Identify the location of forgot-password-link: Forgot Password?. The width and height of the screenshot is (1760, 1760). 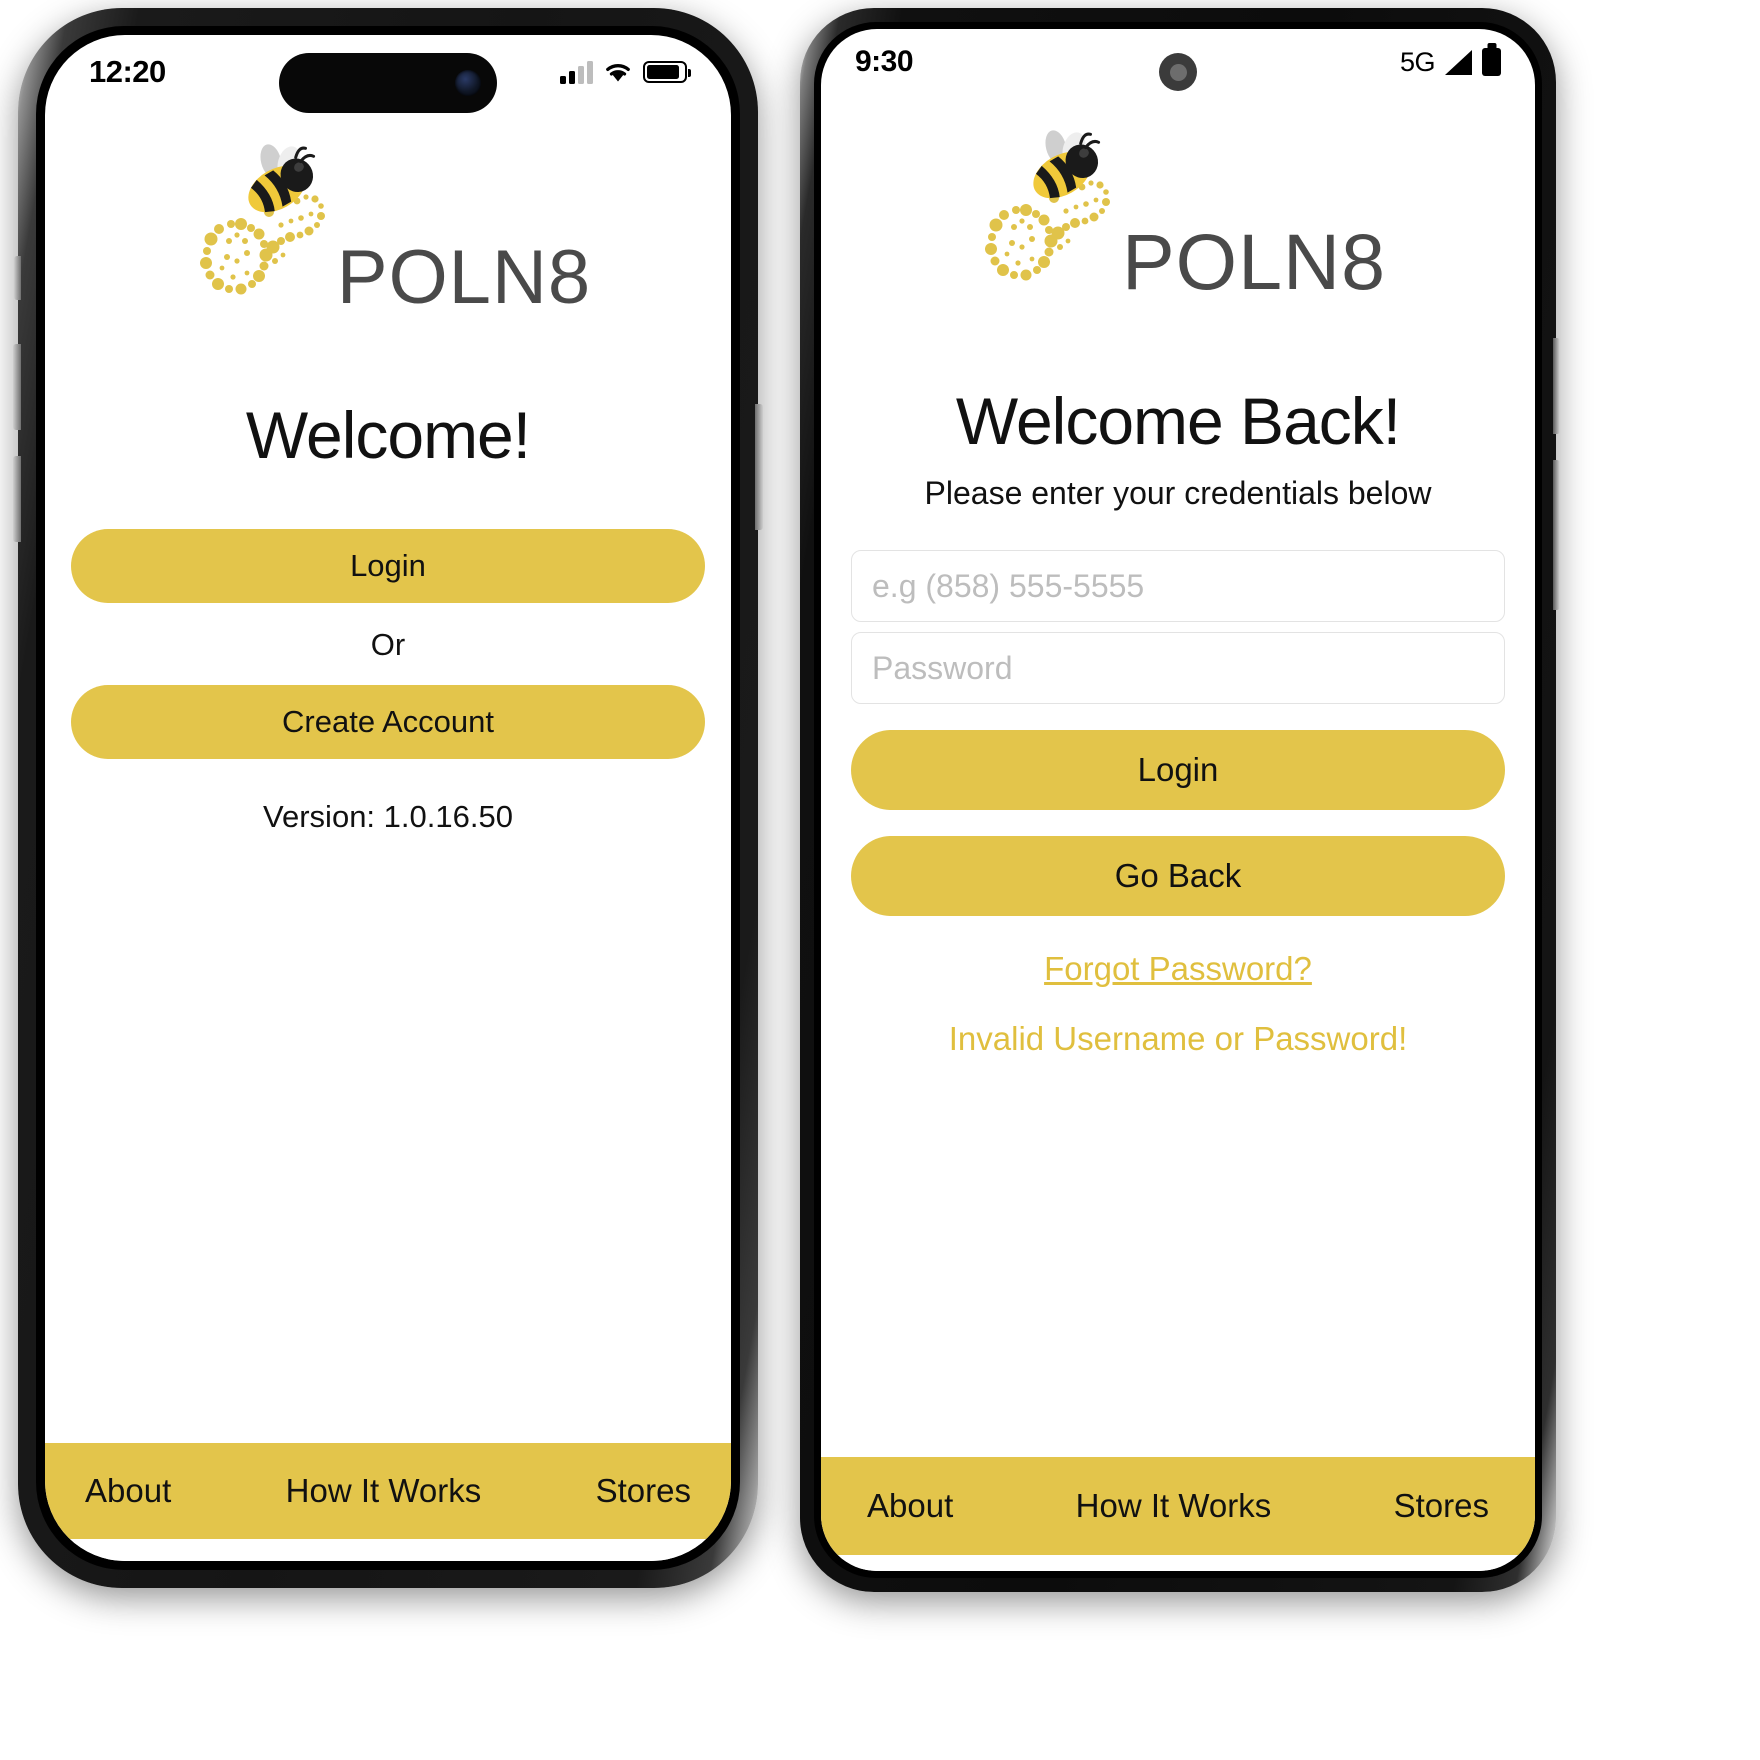
(1178, 969).